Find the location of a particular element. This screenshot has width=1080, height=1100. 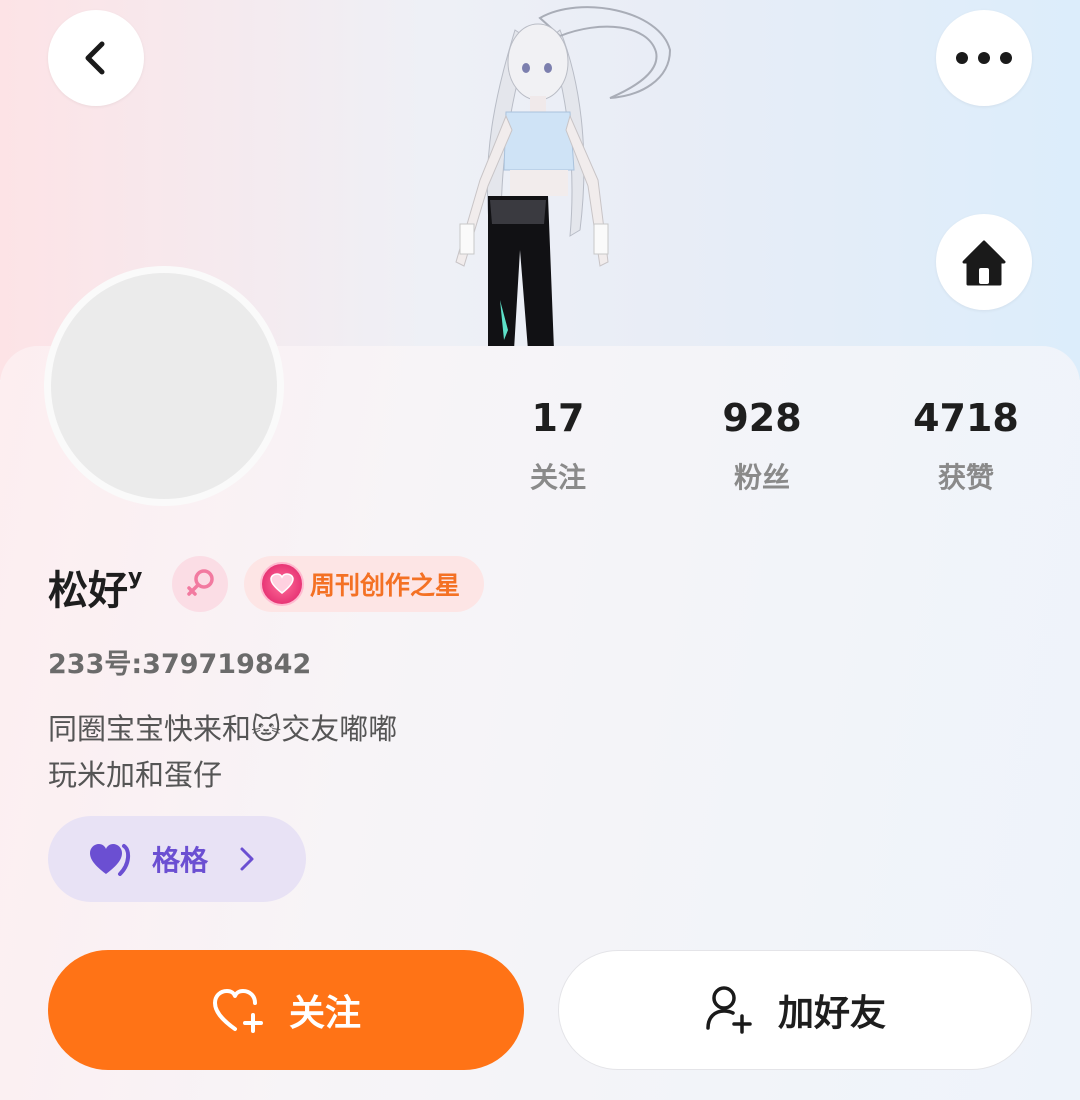

stat-following: 17 关注 is located at coordinates (558, 444).